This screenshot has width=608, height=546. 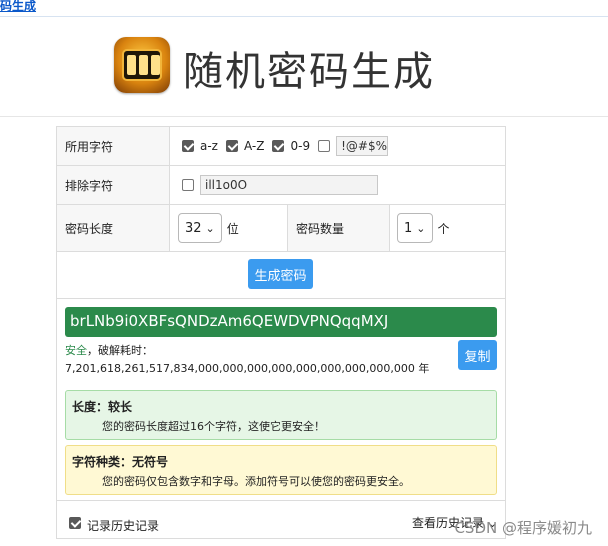 I want to click on length-alert-body: 您的密码长度超过16个字符，这使它更安全！, so click(x=213, y=426).